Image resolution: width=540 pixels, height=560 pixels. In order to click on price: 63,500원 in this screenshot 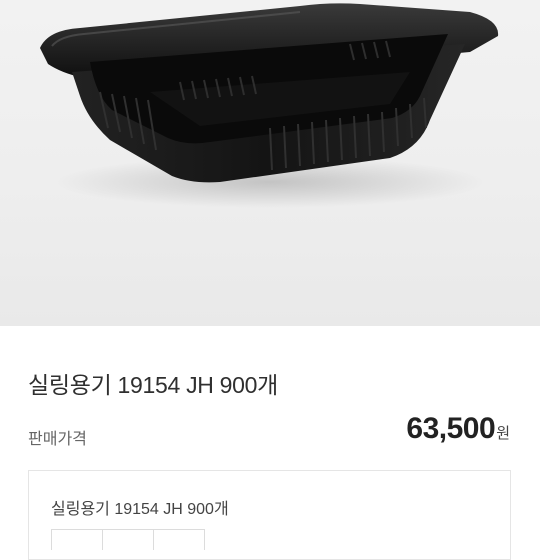, I will do `click(458, 429)`.